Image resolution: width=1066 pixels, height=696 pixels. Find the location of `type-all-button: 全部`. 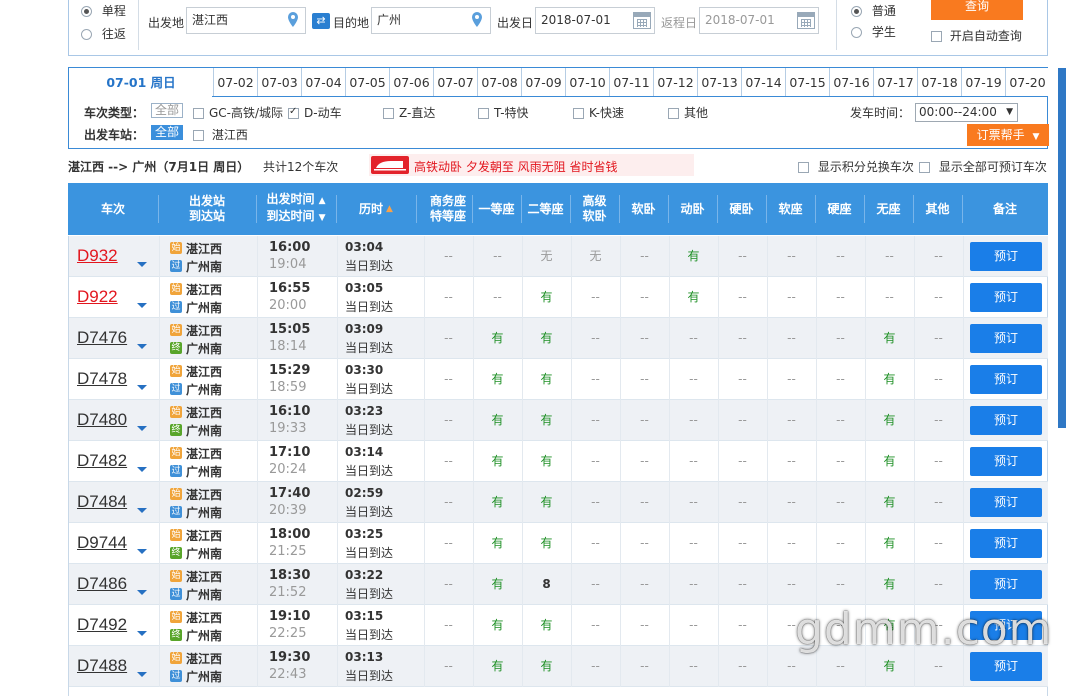

type-all-button: 全部 is located at coordinates (167, 110).